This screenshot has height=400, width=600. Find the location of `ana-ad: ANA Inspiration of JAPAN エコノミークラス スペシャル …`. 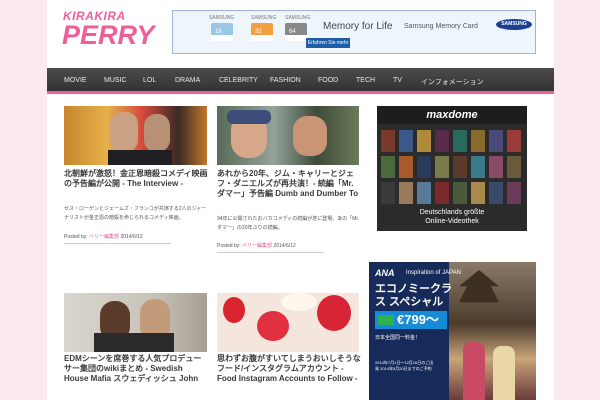

ana-ad: ANA Inspiration of JAPAN エコノミークラス スペシャル … is located at coordinates (452, 331).